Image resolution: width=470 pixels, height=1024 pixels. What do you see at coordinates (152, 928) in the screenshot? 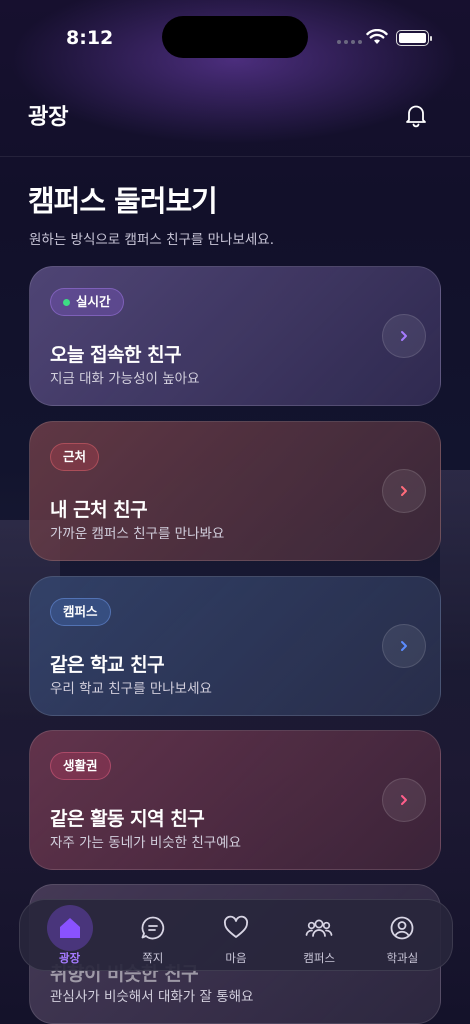
I see `chat-icon` at bounding box center [152, 928].